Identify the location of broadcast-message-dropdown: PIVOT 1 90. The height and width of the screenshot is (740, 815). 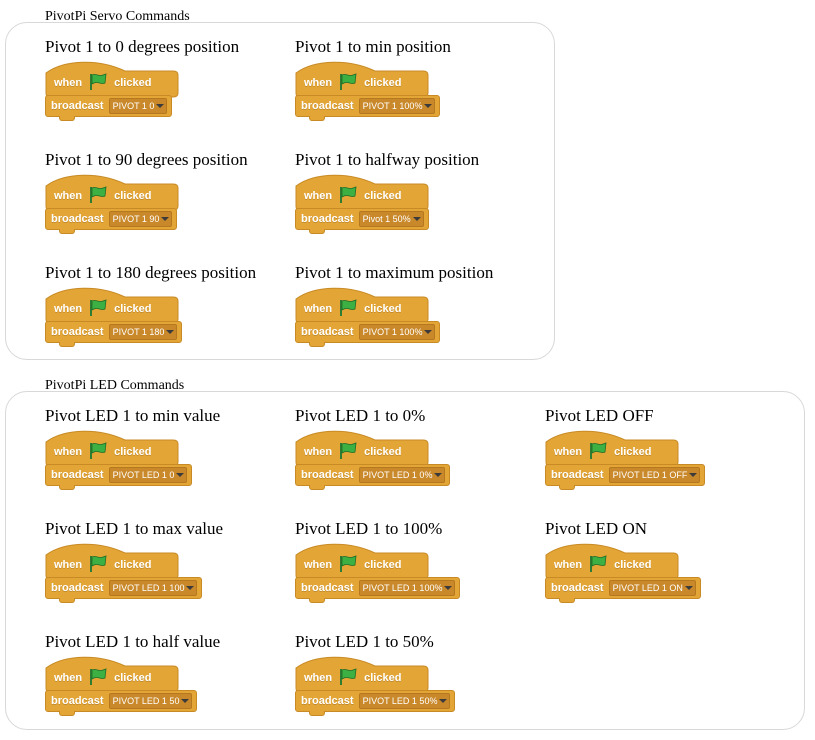
(140, 219).